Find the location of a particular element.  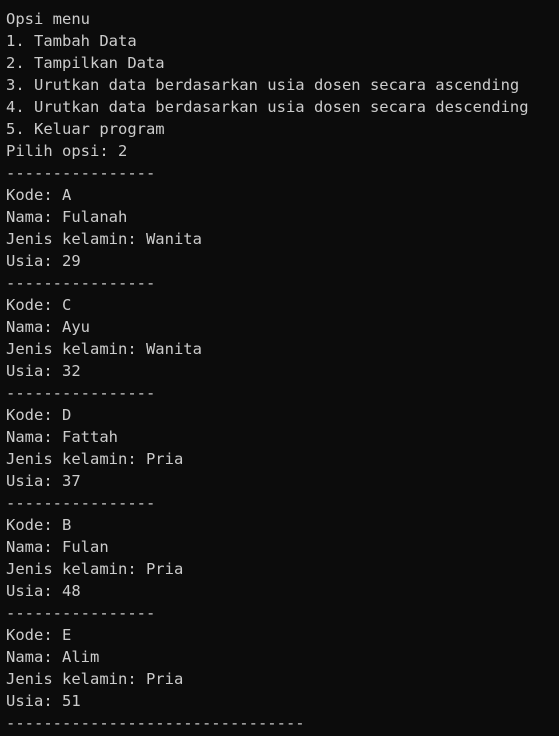

menu-title: Opsi menu is located at coordinates (48, 19).